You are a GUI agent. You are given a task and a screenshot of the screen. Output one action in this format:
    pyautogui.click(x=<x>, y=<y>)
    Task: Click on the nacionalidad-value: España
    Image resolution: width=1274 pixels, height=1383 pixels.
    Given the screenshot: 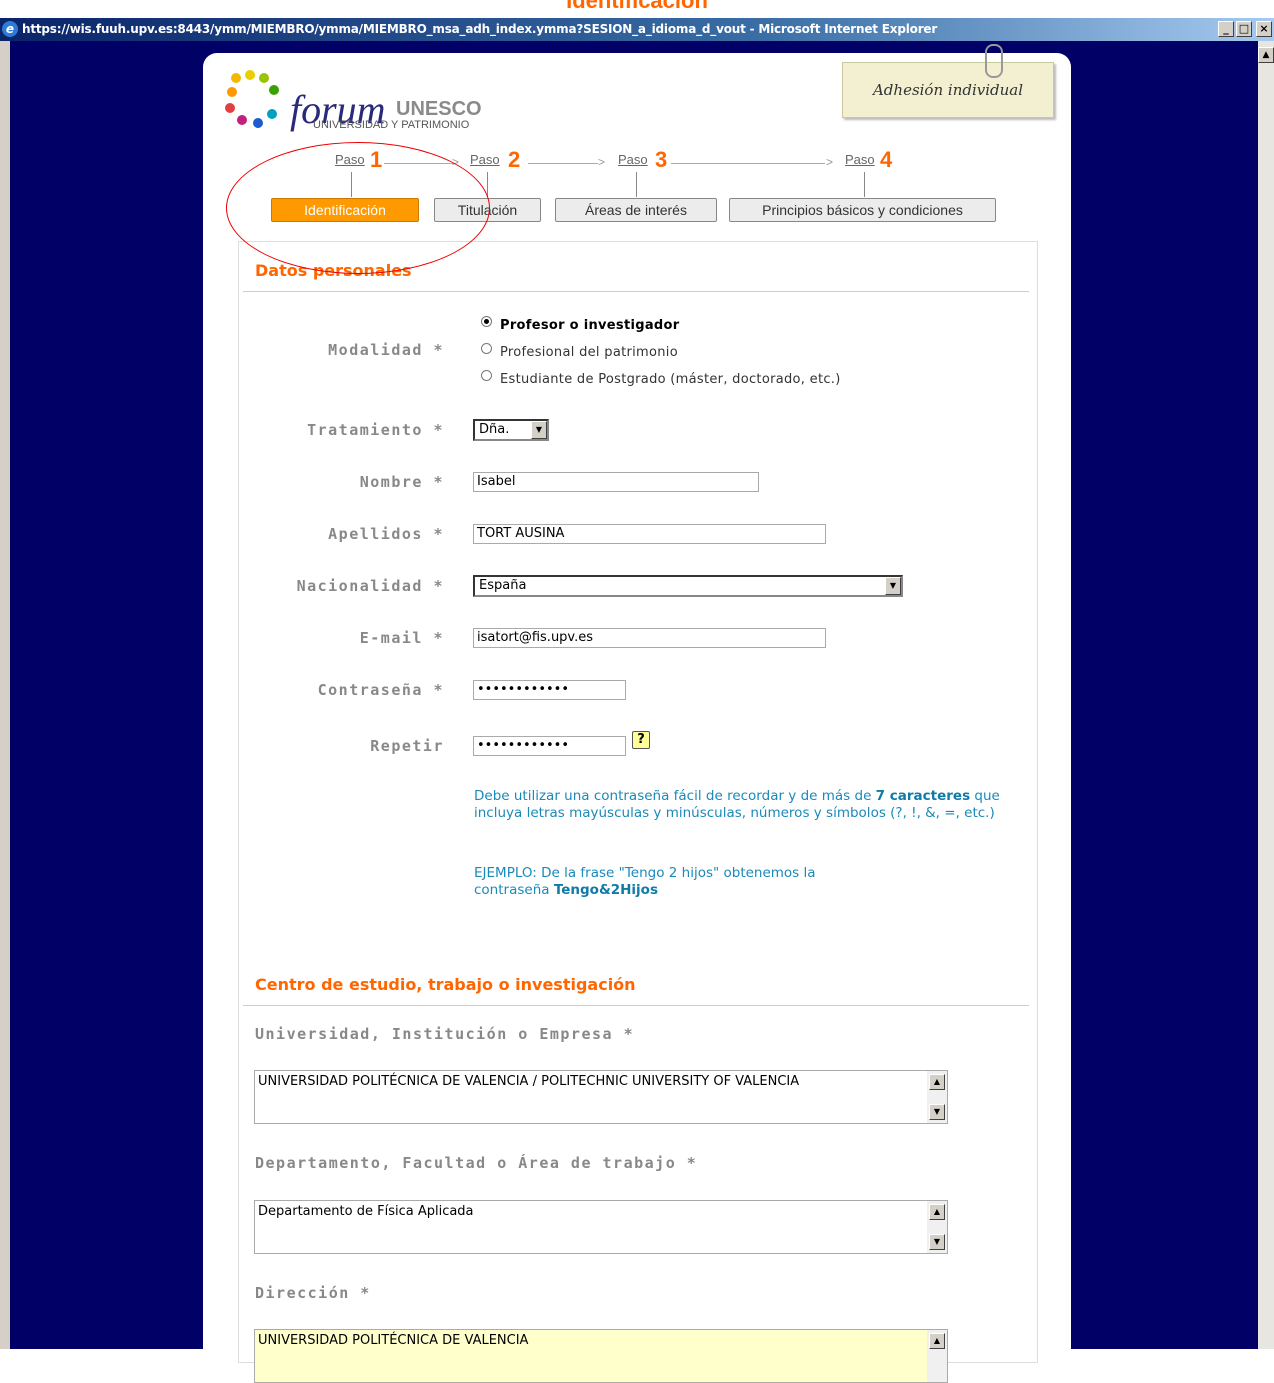 What is the action you would take?
    pyautogui.click(x=503, y=585)
    